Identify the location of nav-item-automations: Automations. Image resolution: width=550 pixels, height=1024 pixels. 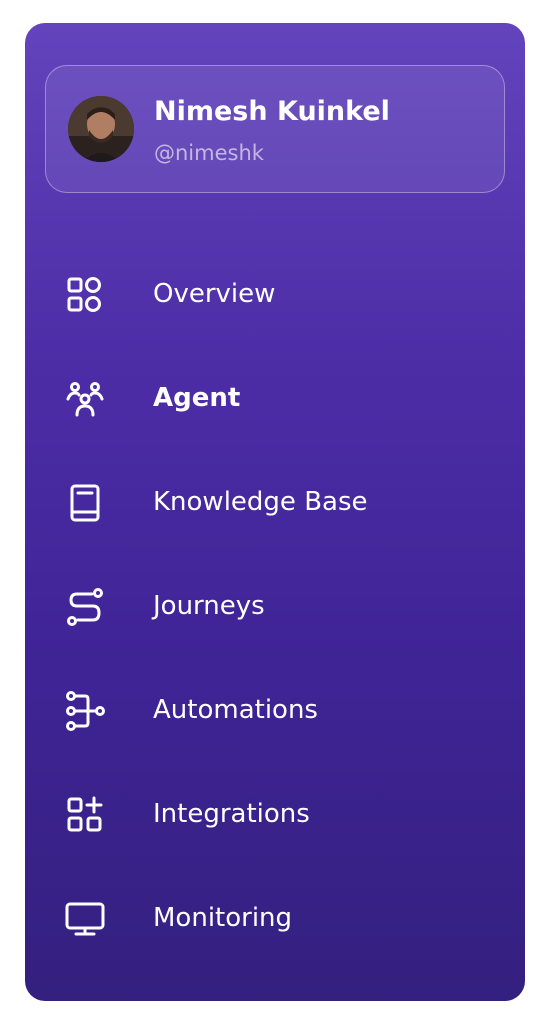
(275, 711).